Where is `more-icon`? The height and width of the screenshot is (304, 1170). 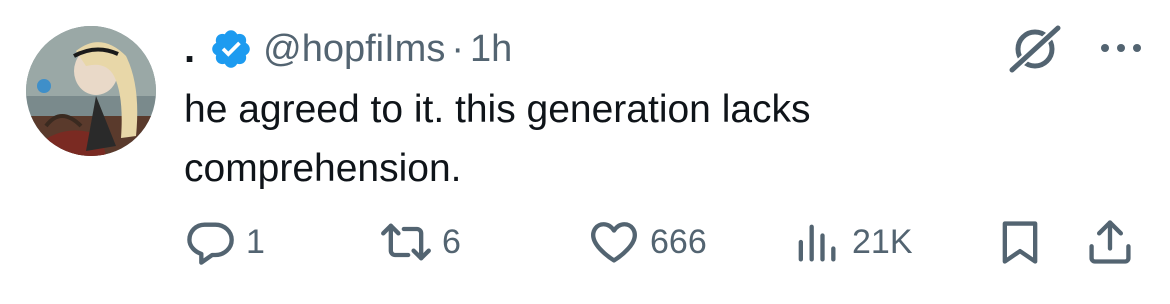 more-icon is located at coordinates (1121, 48).